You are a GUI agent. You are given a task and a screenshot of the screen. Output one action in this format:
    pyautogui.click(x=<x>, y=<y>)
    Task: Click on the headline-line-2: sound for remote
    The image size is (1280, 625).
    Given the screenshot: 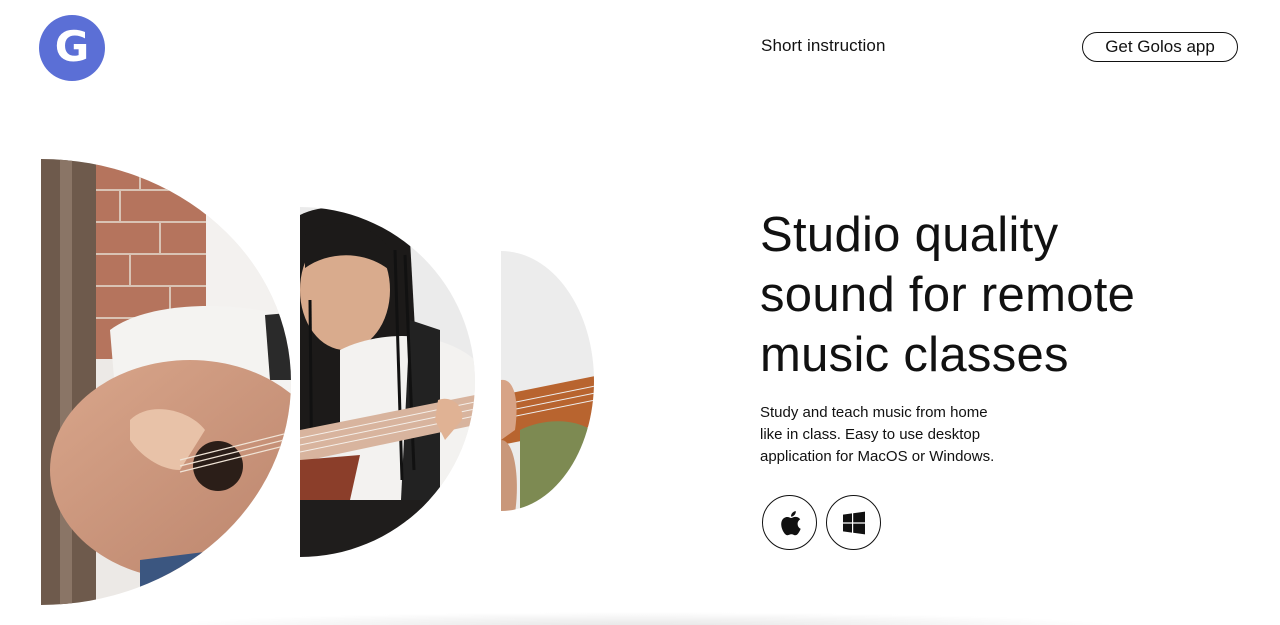 What is the action you would take?
    pyautogui.click(x=948, y=295)
    